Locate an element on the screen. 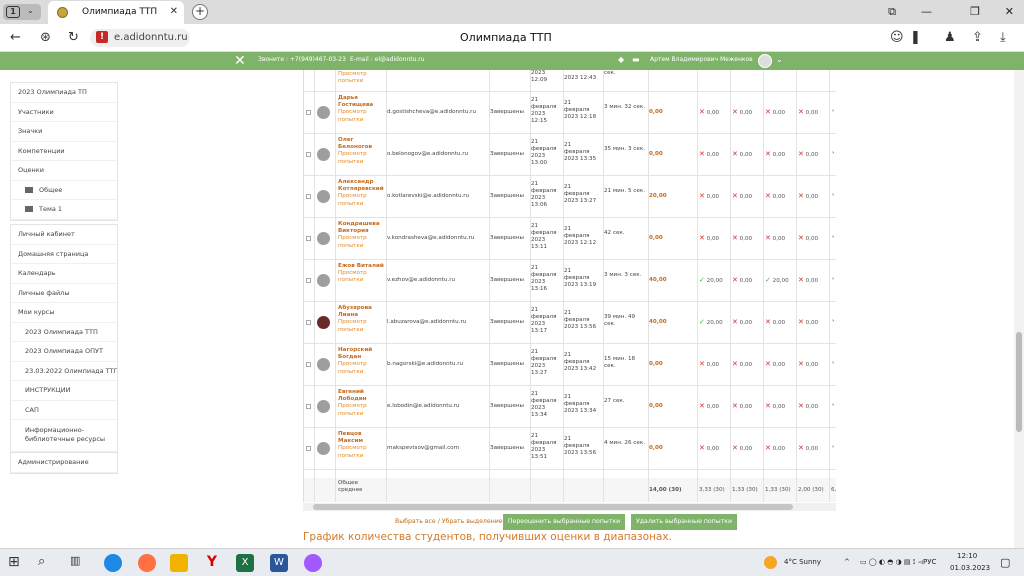 The image size is (1024, 576). file-explorer-icon is located at coordinates (179, 563).